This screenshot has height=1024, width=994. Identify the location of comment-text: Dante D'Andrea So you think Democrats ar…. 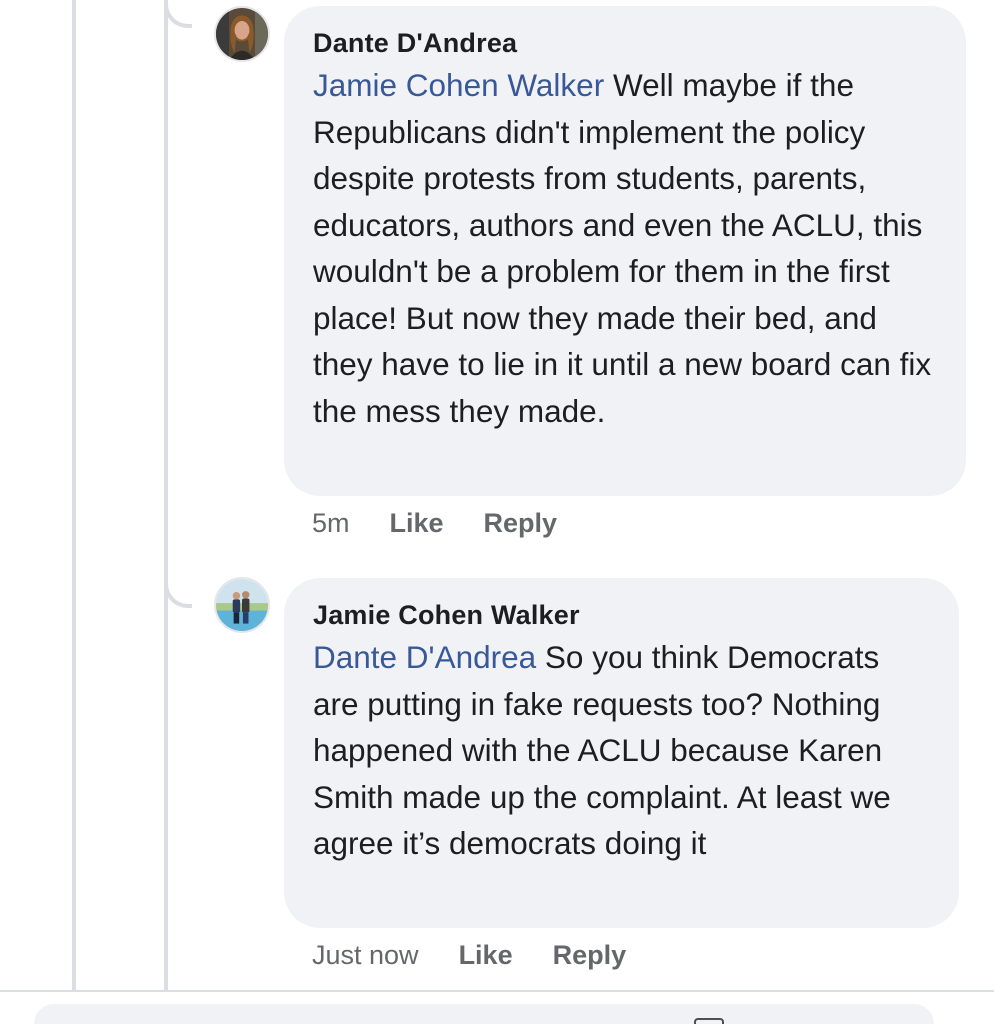
(622, 750).